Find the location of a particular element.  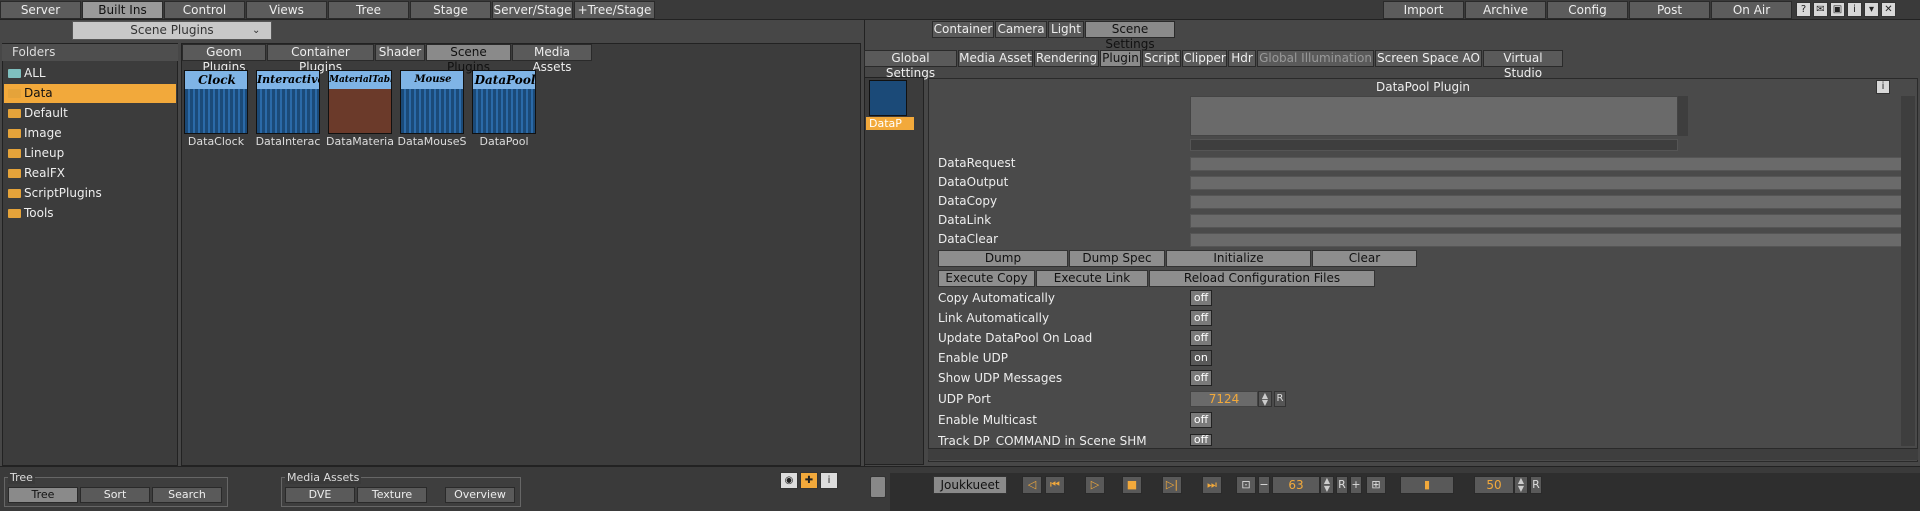

minus-icon: − is located at coordinates (1264, 485).